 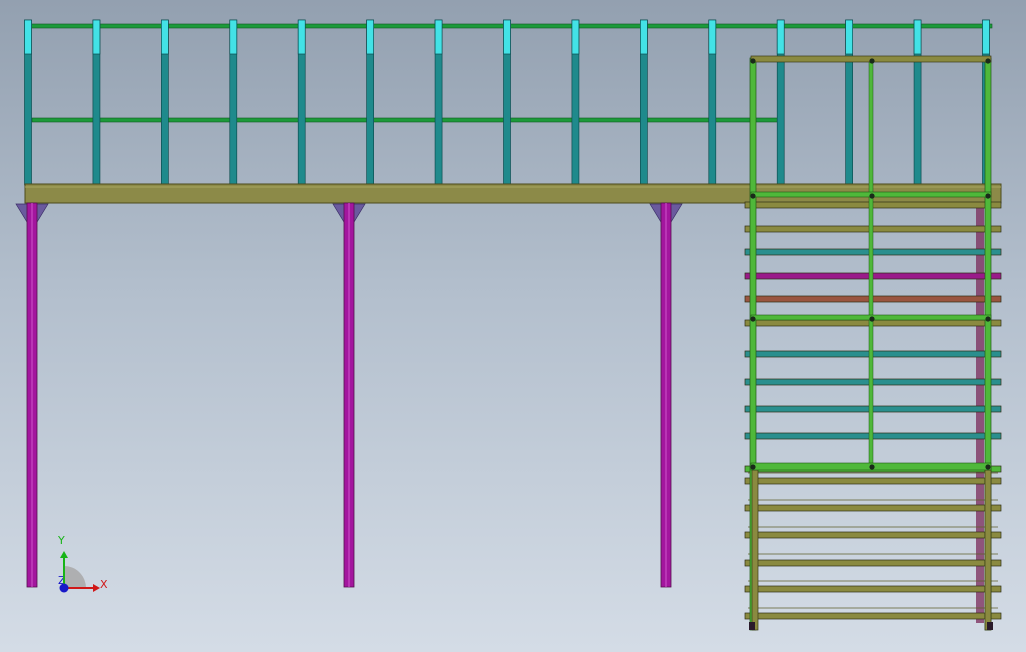 What do you see at coordinates (988, 550) in the screenshot?
I see `stair-lower-right-post` at bounding box center [988, 550].